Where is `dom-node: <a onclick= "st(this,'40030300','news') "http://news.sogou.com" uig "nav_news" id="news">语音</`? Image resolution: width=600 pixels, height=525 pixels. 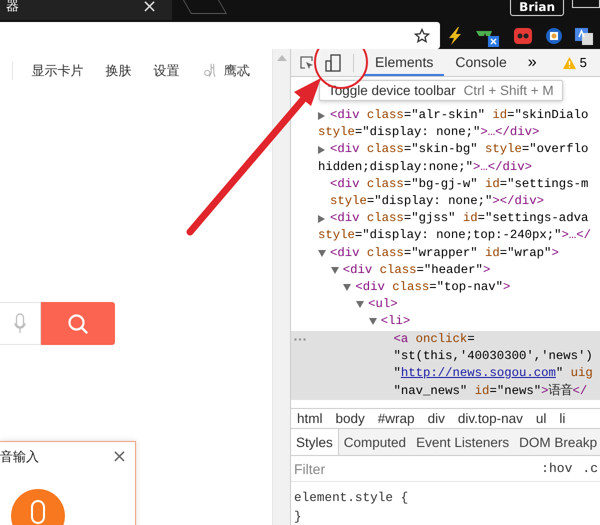
dom-node: <a onclick= "st(this,'40030300','news') "http://news.sogou.com" uig "nav_news" id="news">语音</ is located at coordinates (487, 365).